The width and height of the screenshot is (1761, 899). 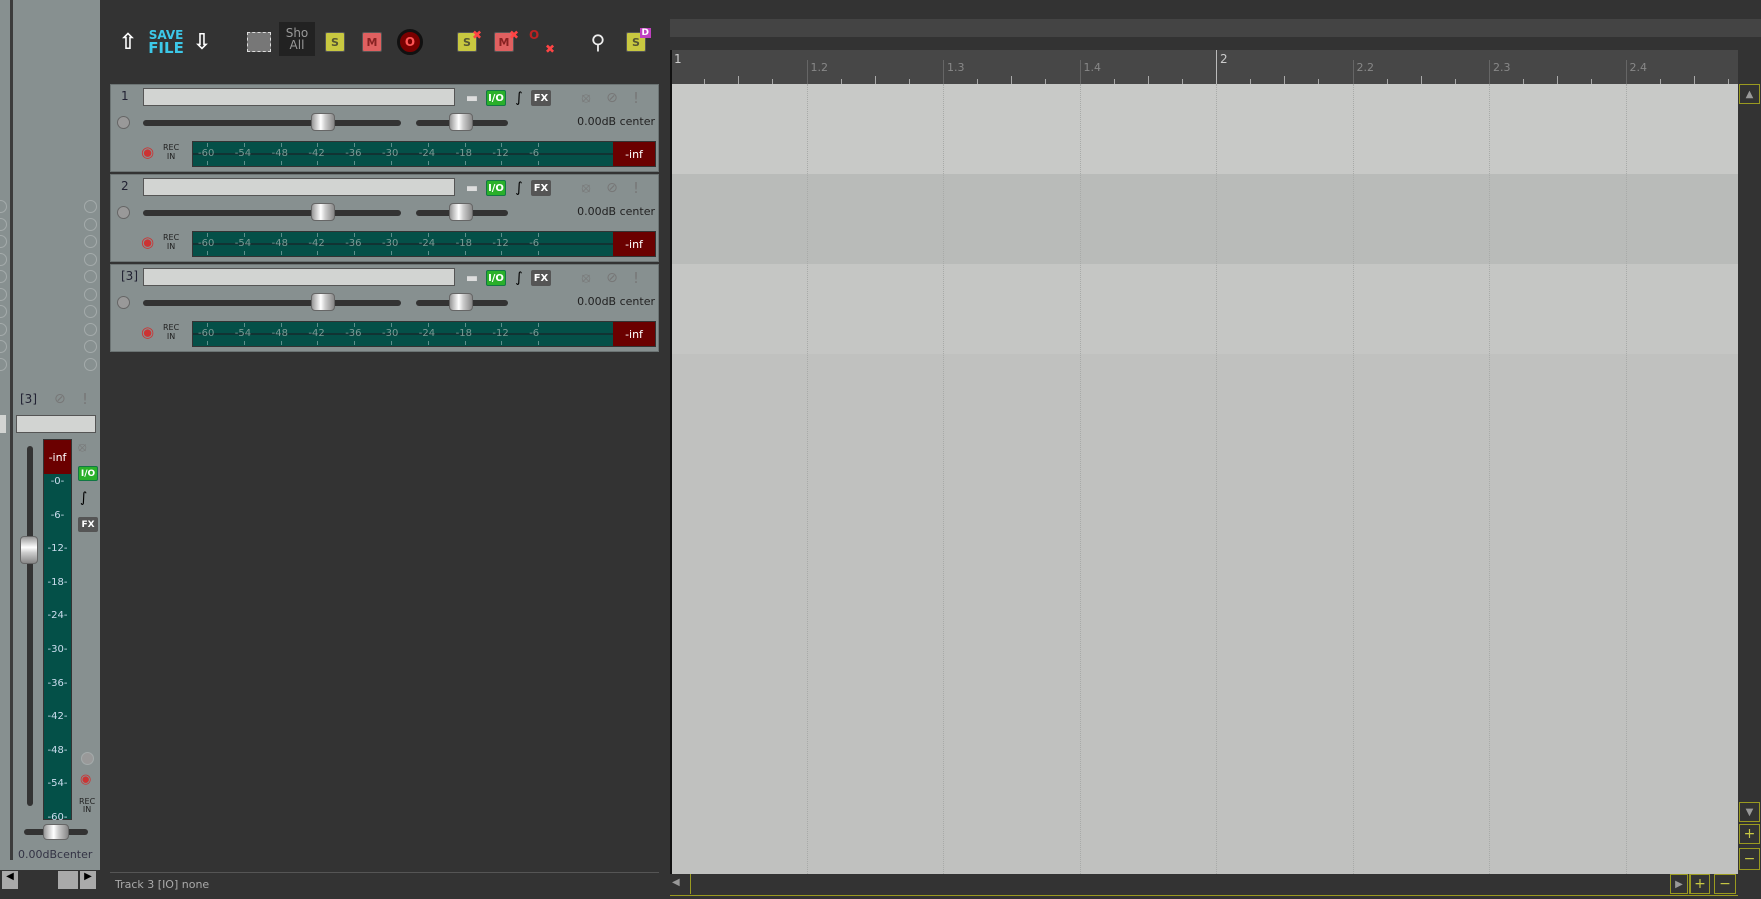 I want to click on clear-solo-button: S ✖, so click(x=467, y=42).